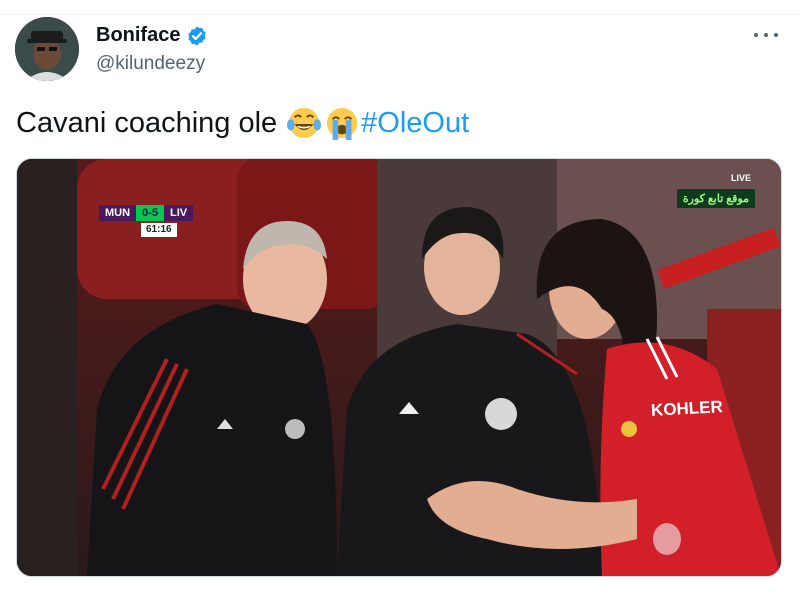  I want to click on tweet-text: Cavani coaching ole #OleOut, so click(242, 123).